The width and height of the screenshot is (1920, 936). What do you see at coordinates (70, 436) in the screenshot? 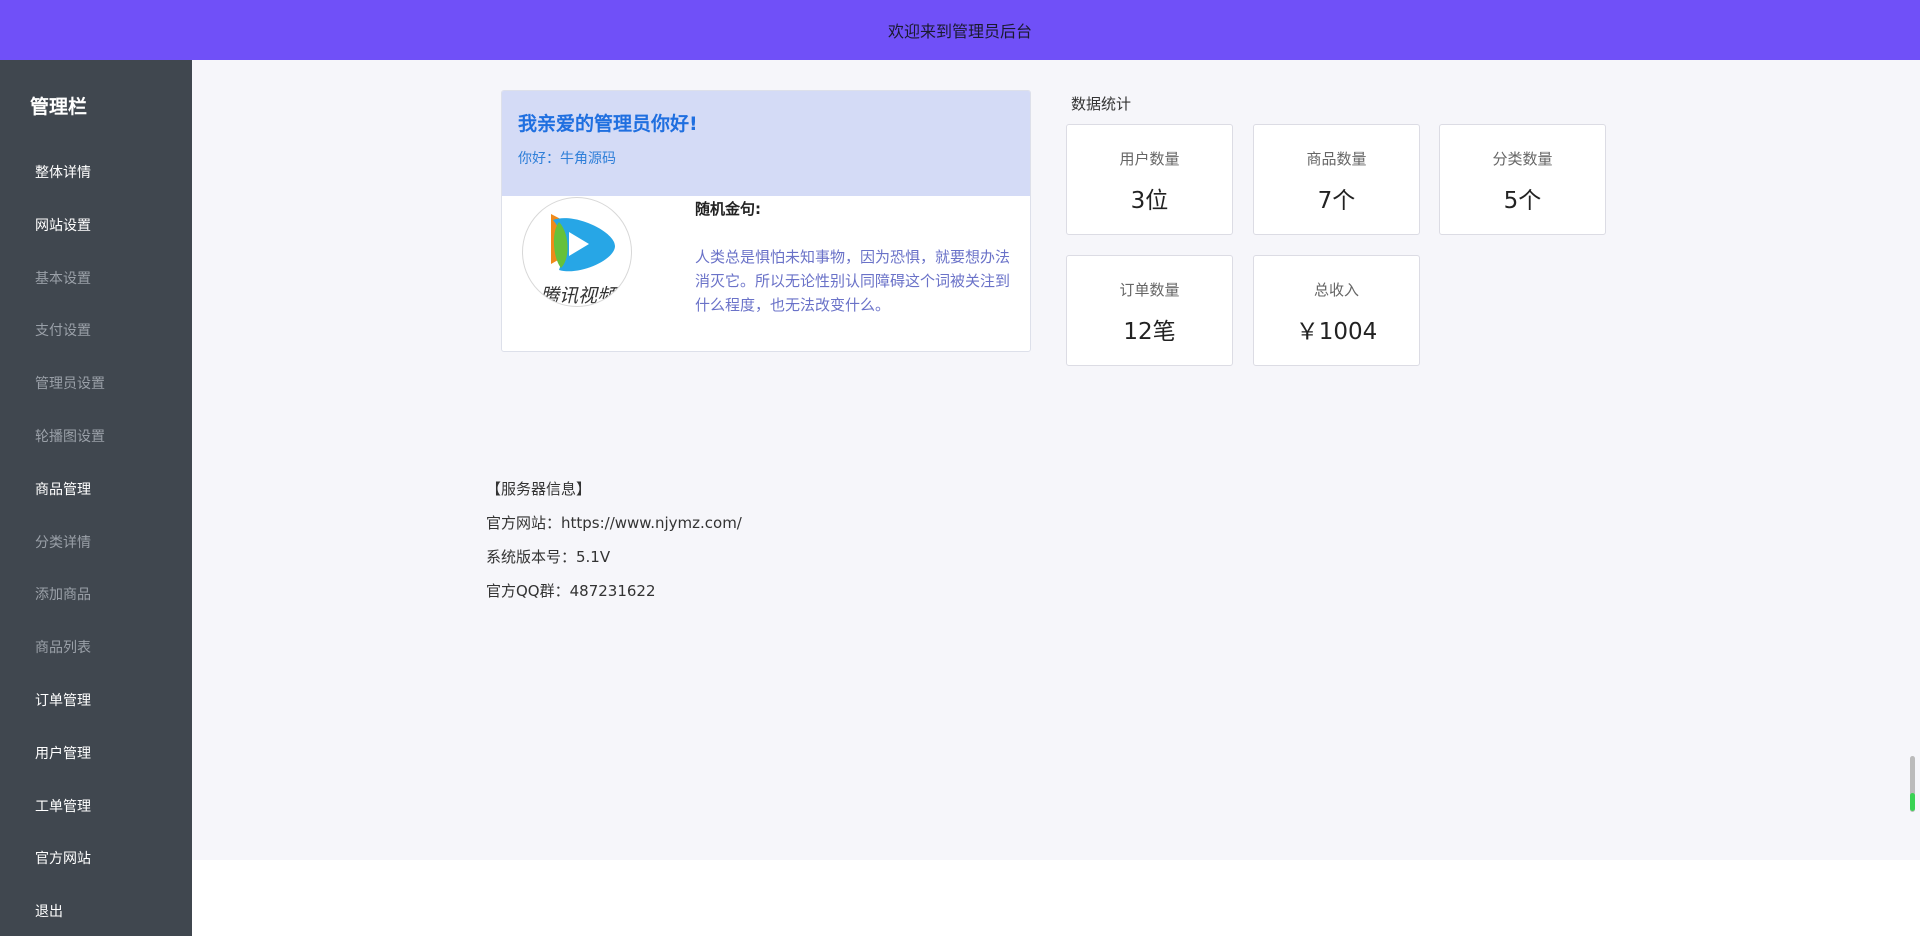
I see `sidebar-item-carousel-settings: 轮播图设置` at bounding box center [70, 436].